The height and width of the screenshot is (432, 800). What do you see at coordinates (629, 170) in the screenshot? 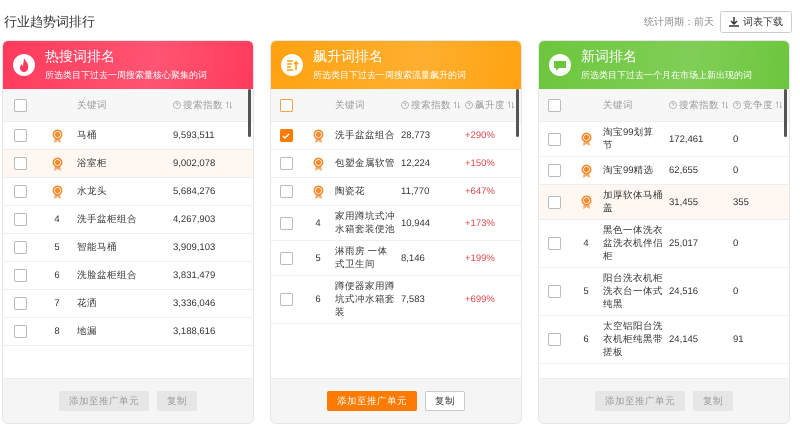
I see `keyword-cell-text: 淘宝99精选` at bounding box center [629, 170].